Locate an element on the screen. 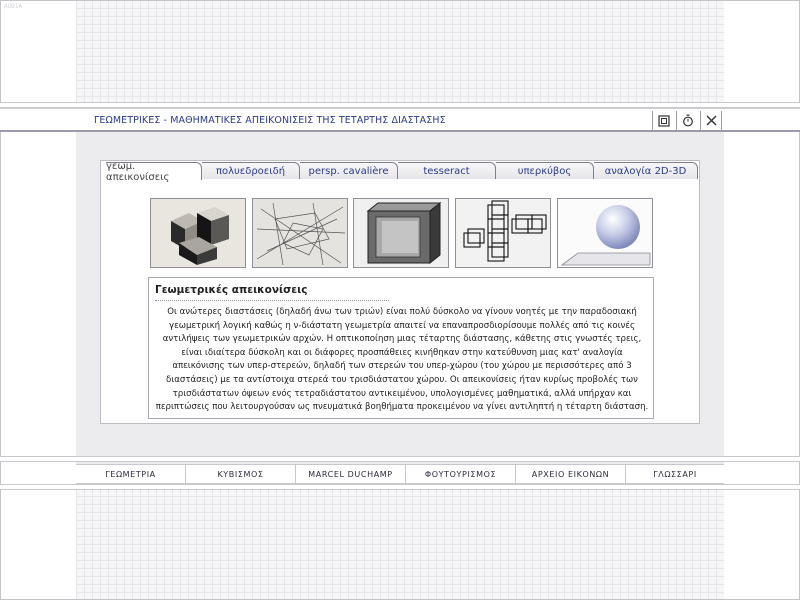 The image size is (800, 600). tab-geom-apeikoniseis: γεωμ. απεικονίσεις is located at coordinates (154, 171).